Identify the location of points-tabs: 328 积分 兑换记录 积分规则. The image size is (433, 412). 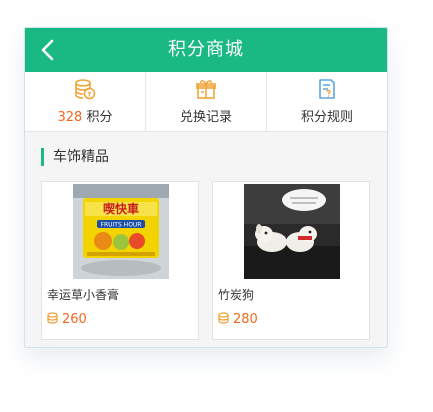
(206, 102).